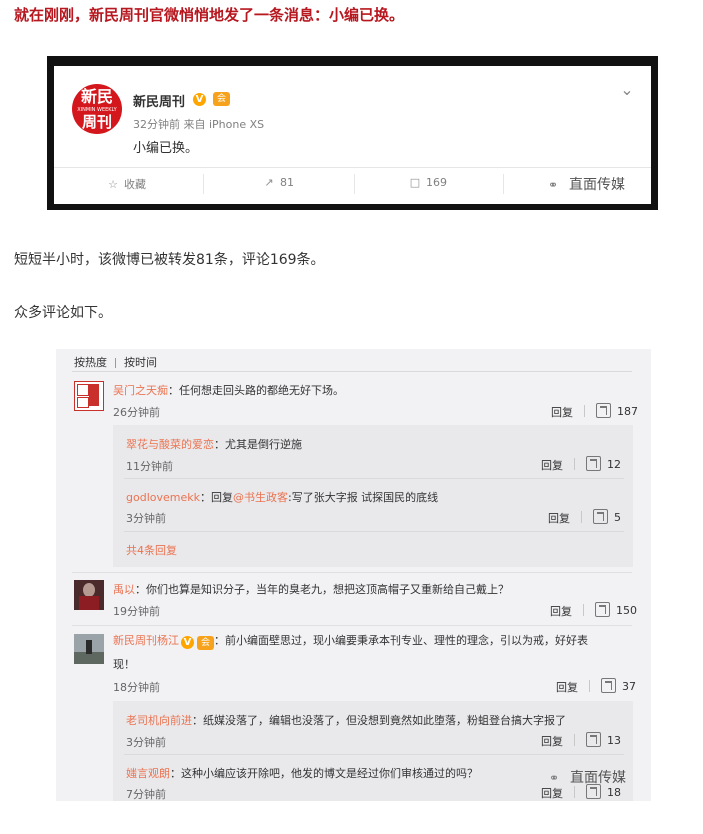 This screenshot has width=703, height=834. What do you see at coordinates (90, 362) in the screenshot?
I see `tab-by-hot: 按热度` at bounding box center [90, 362].